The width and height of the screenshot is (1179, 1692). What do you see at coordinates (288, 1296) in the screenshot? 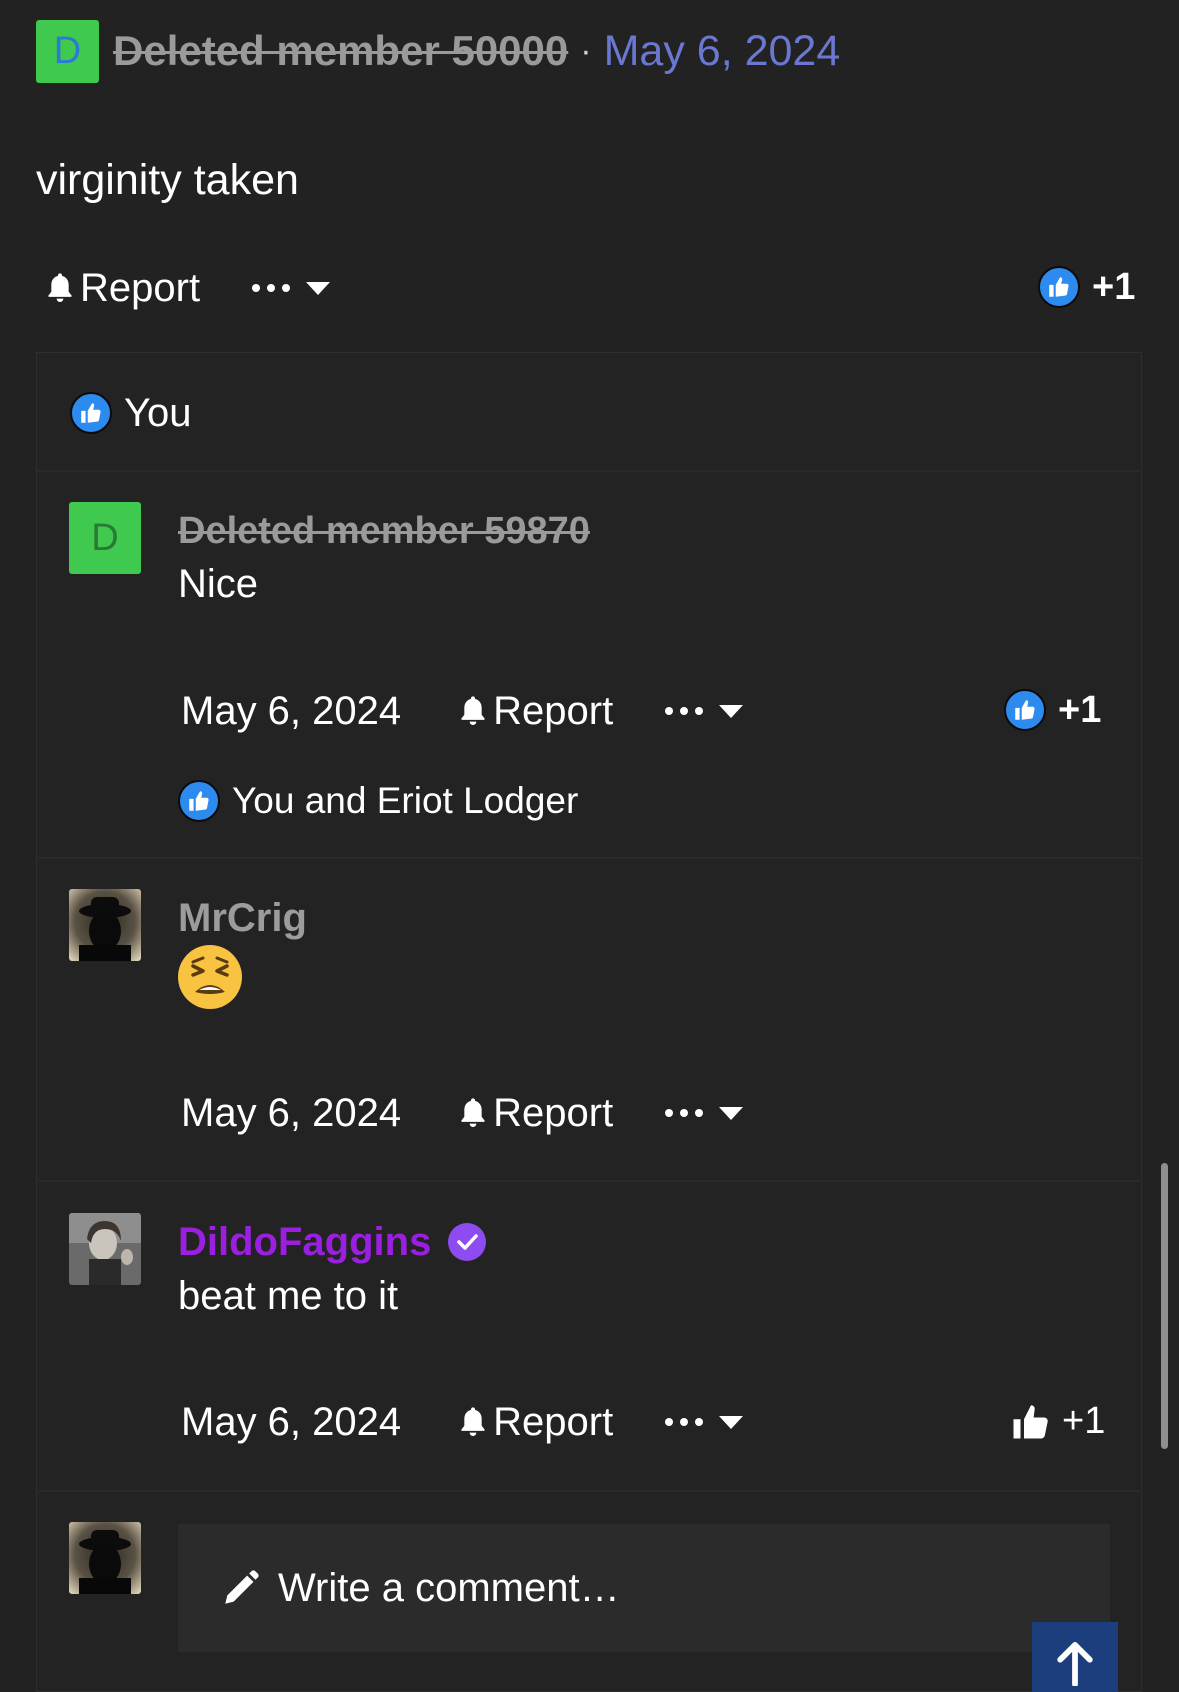
I see `comment-body: beat me to it` at bounding box center [288, 1296].